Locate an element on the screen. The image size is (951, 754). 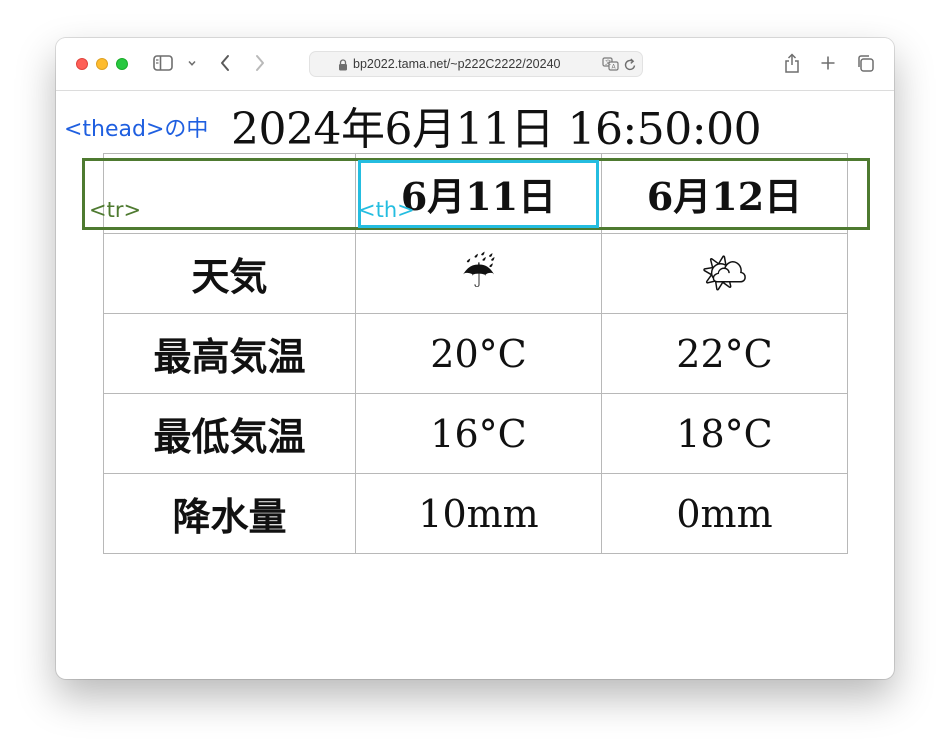
table-cell: 22°C is located at coordinates (724, 353).